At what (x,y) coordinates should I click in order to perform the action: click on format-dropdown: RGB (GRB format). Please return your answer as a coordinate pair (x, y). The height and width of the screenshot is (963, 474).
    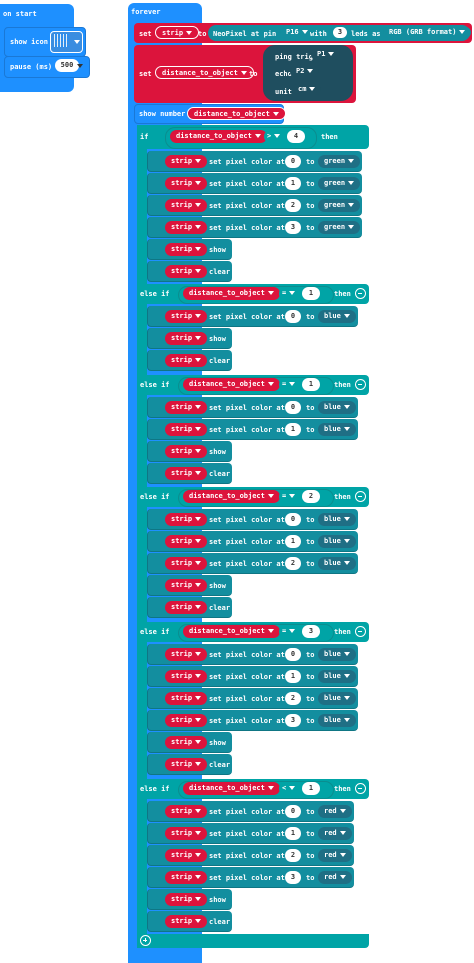
    Looking at the image, I should click on (427, 32).